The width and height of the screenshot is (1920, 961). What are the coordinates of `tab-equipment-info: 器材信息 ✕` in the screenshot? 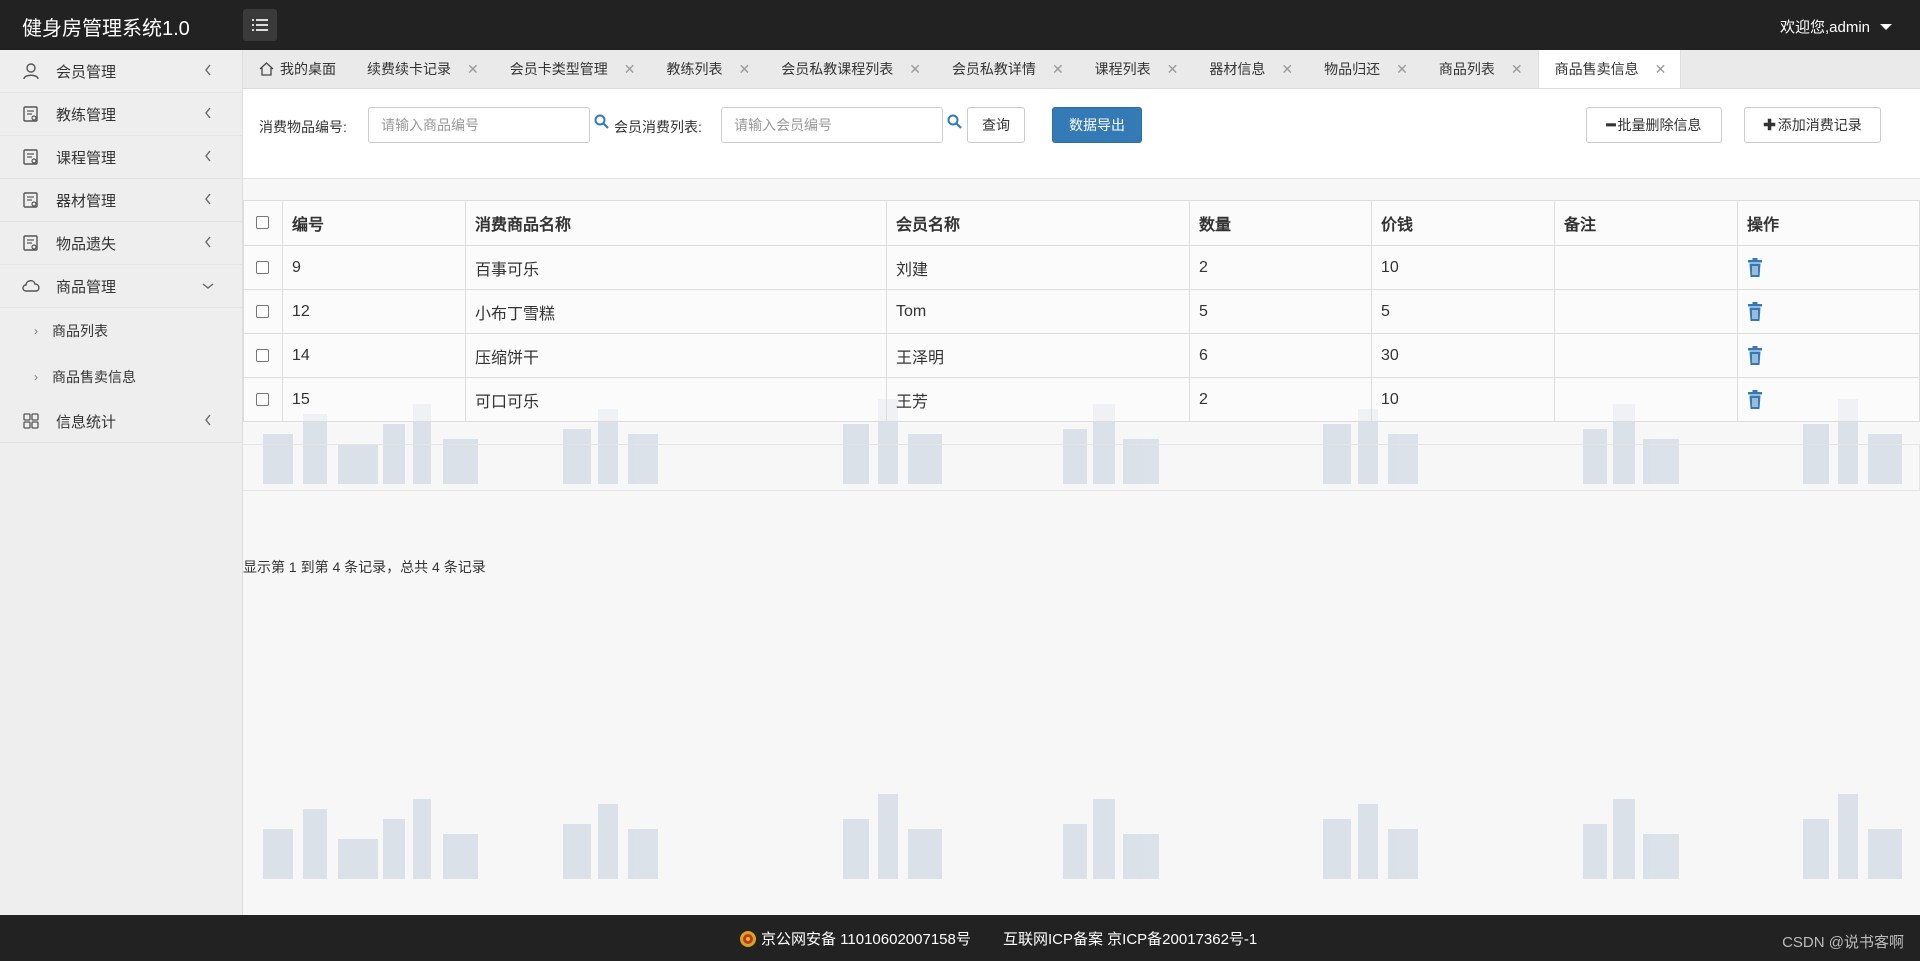 It's located at (1250, 69).